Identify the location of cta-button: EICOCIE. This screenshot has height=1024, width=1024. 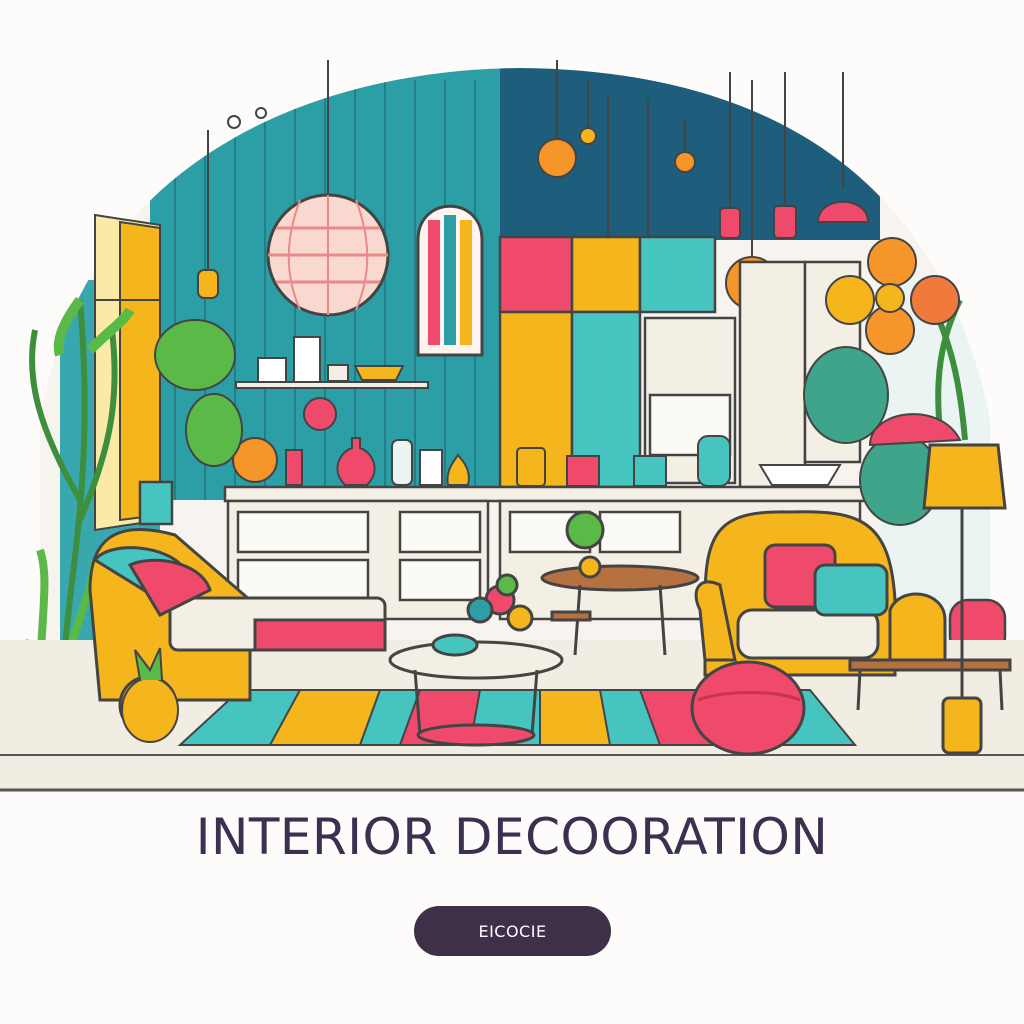
(512, 931).